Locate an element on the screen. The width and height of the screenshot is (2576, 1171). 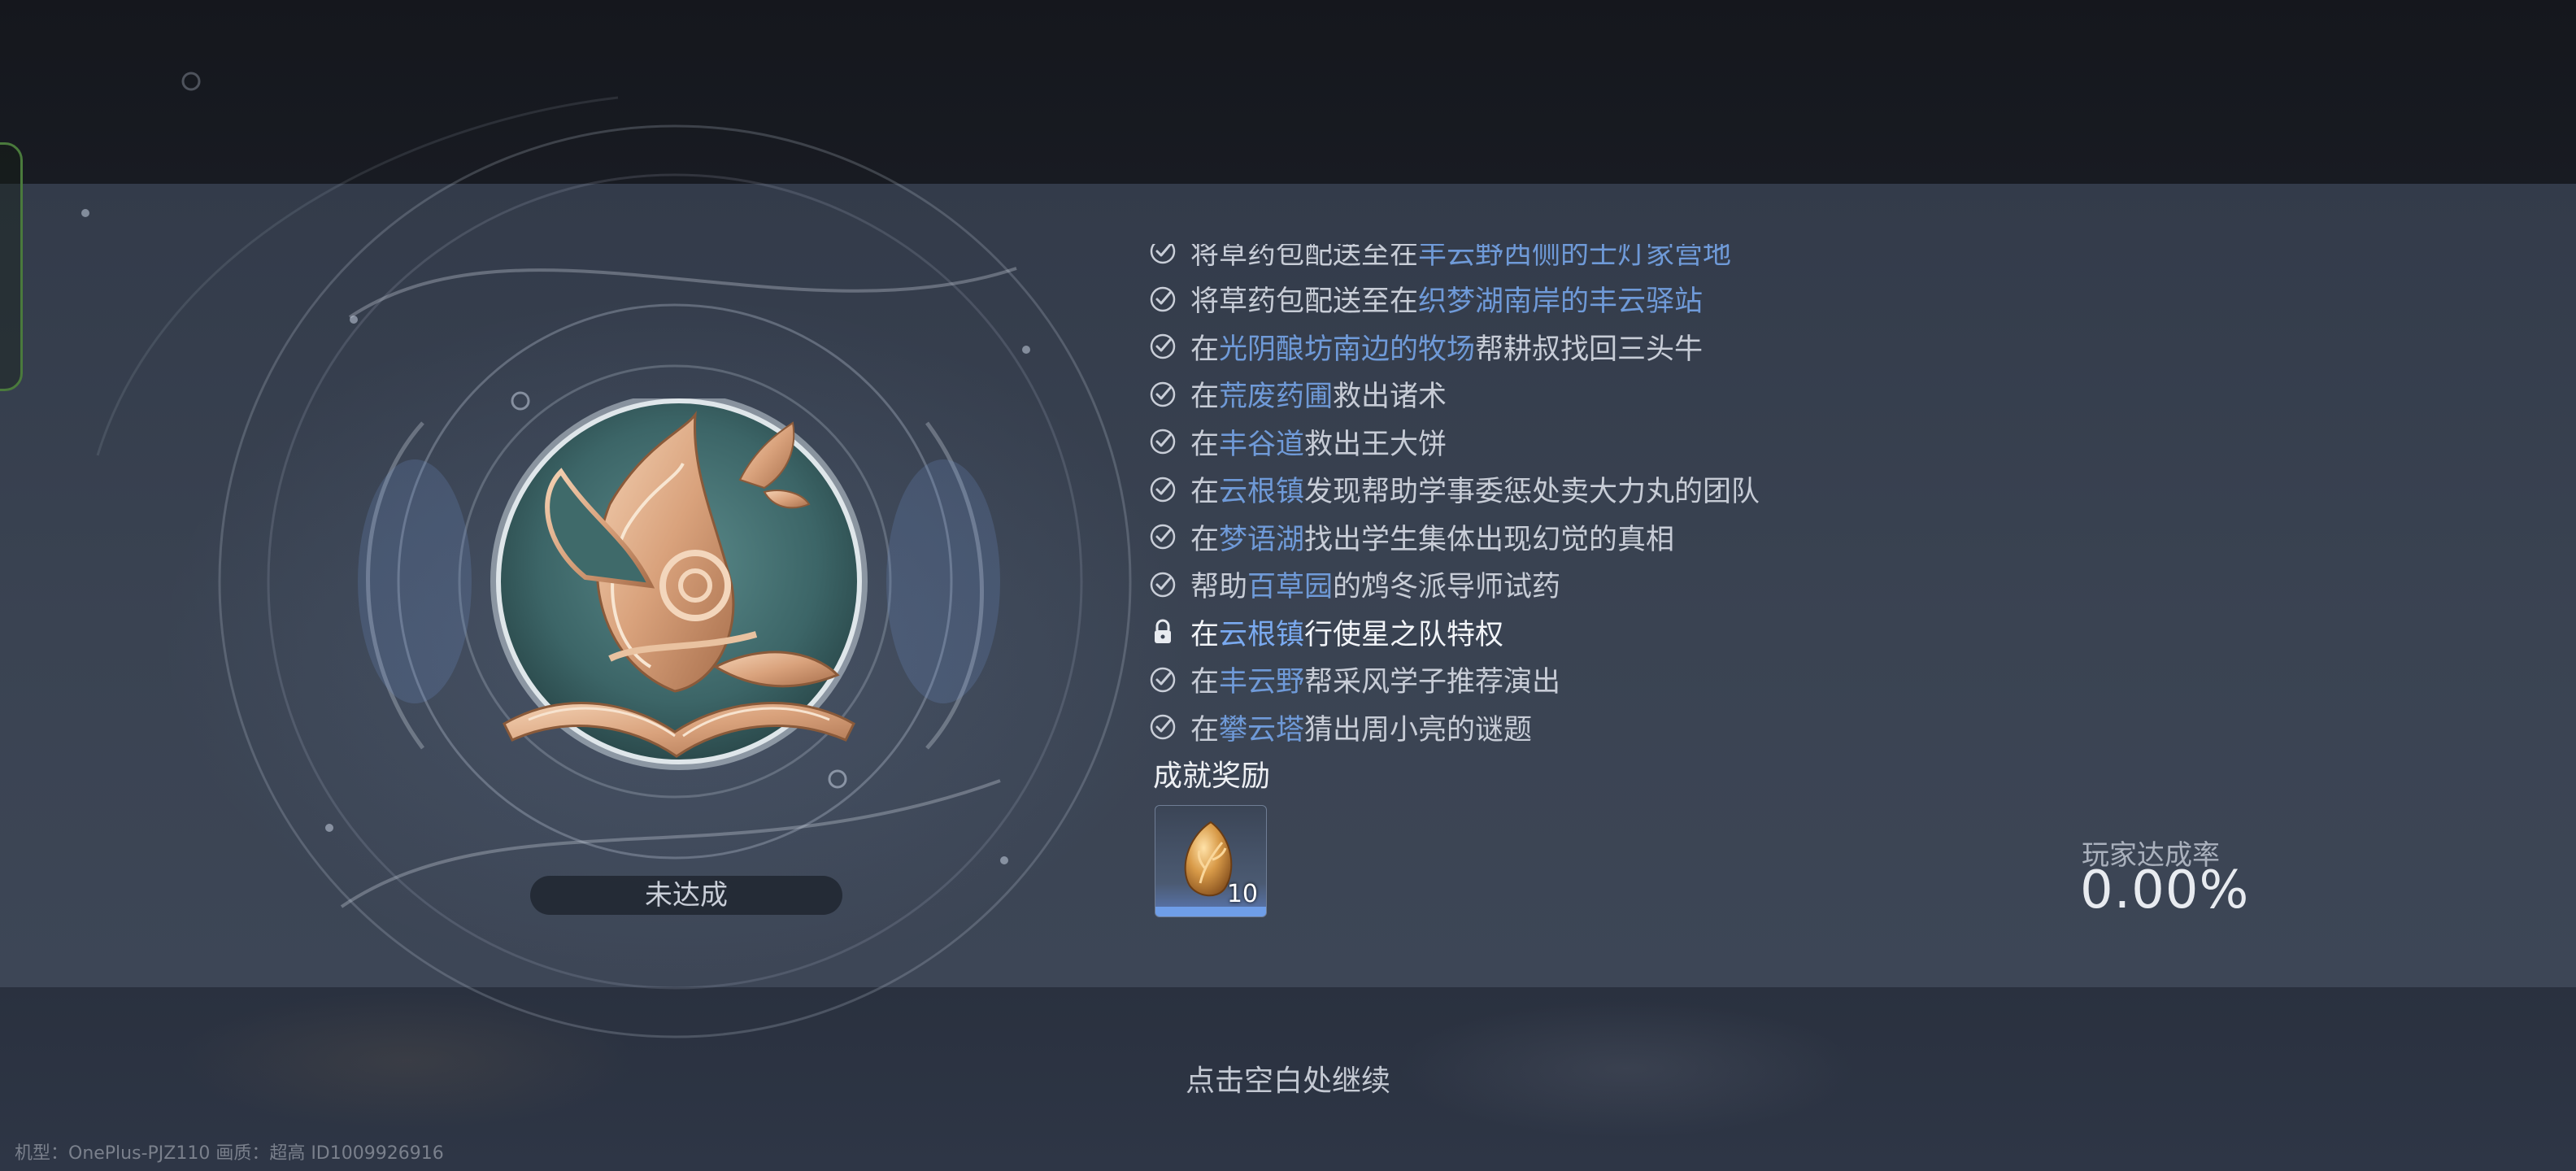
device-info: 机型：OnePlus-PJZ110 画质：超高 ID1009926916 is located at coordinates (230, 1154).